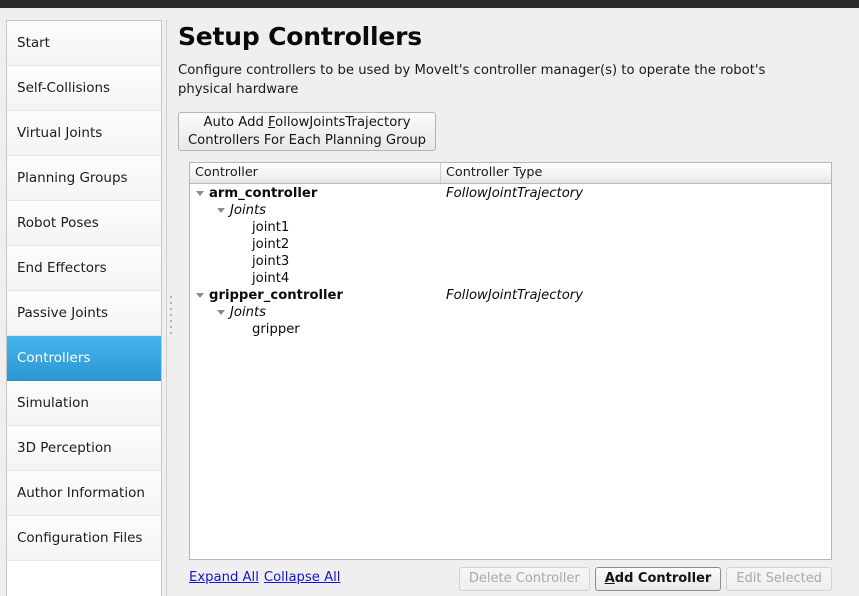 Image resolution: width=859 pixels, height=596 pixels. What do you see at coordinates (343, 122) in the screenshot?
I see `auto-add-line1-post: ollowJointsTrajectory` at bounding box center [343, 122].